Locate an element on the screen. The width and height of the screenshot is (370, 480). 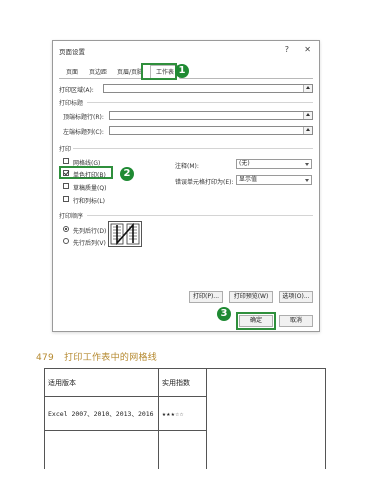
step-badge-3: 3 is located at coordinates (224, 314).